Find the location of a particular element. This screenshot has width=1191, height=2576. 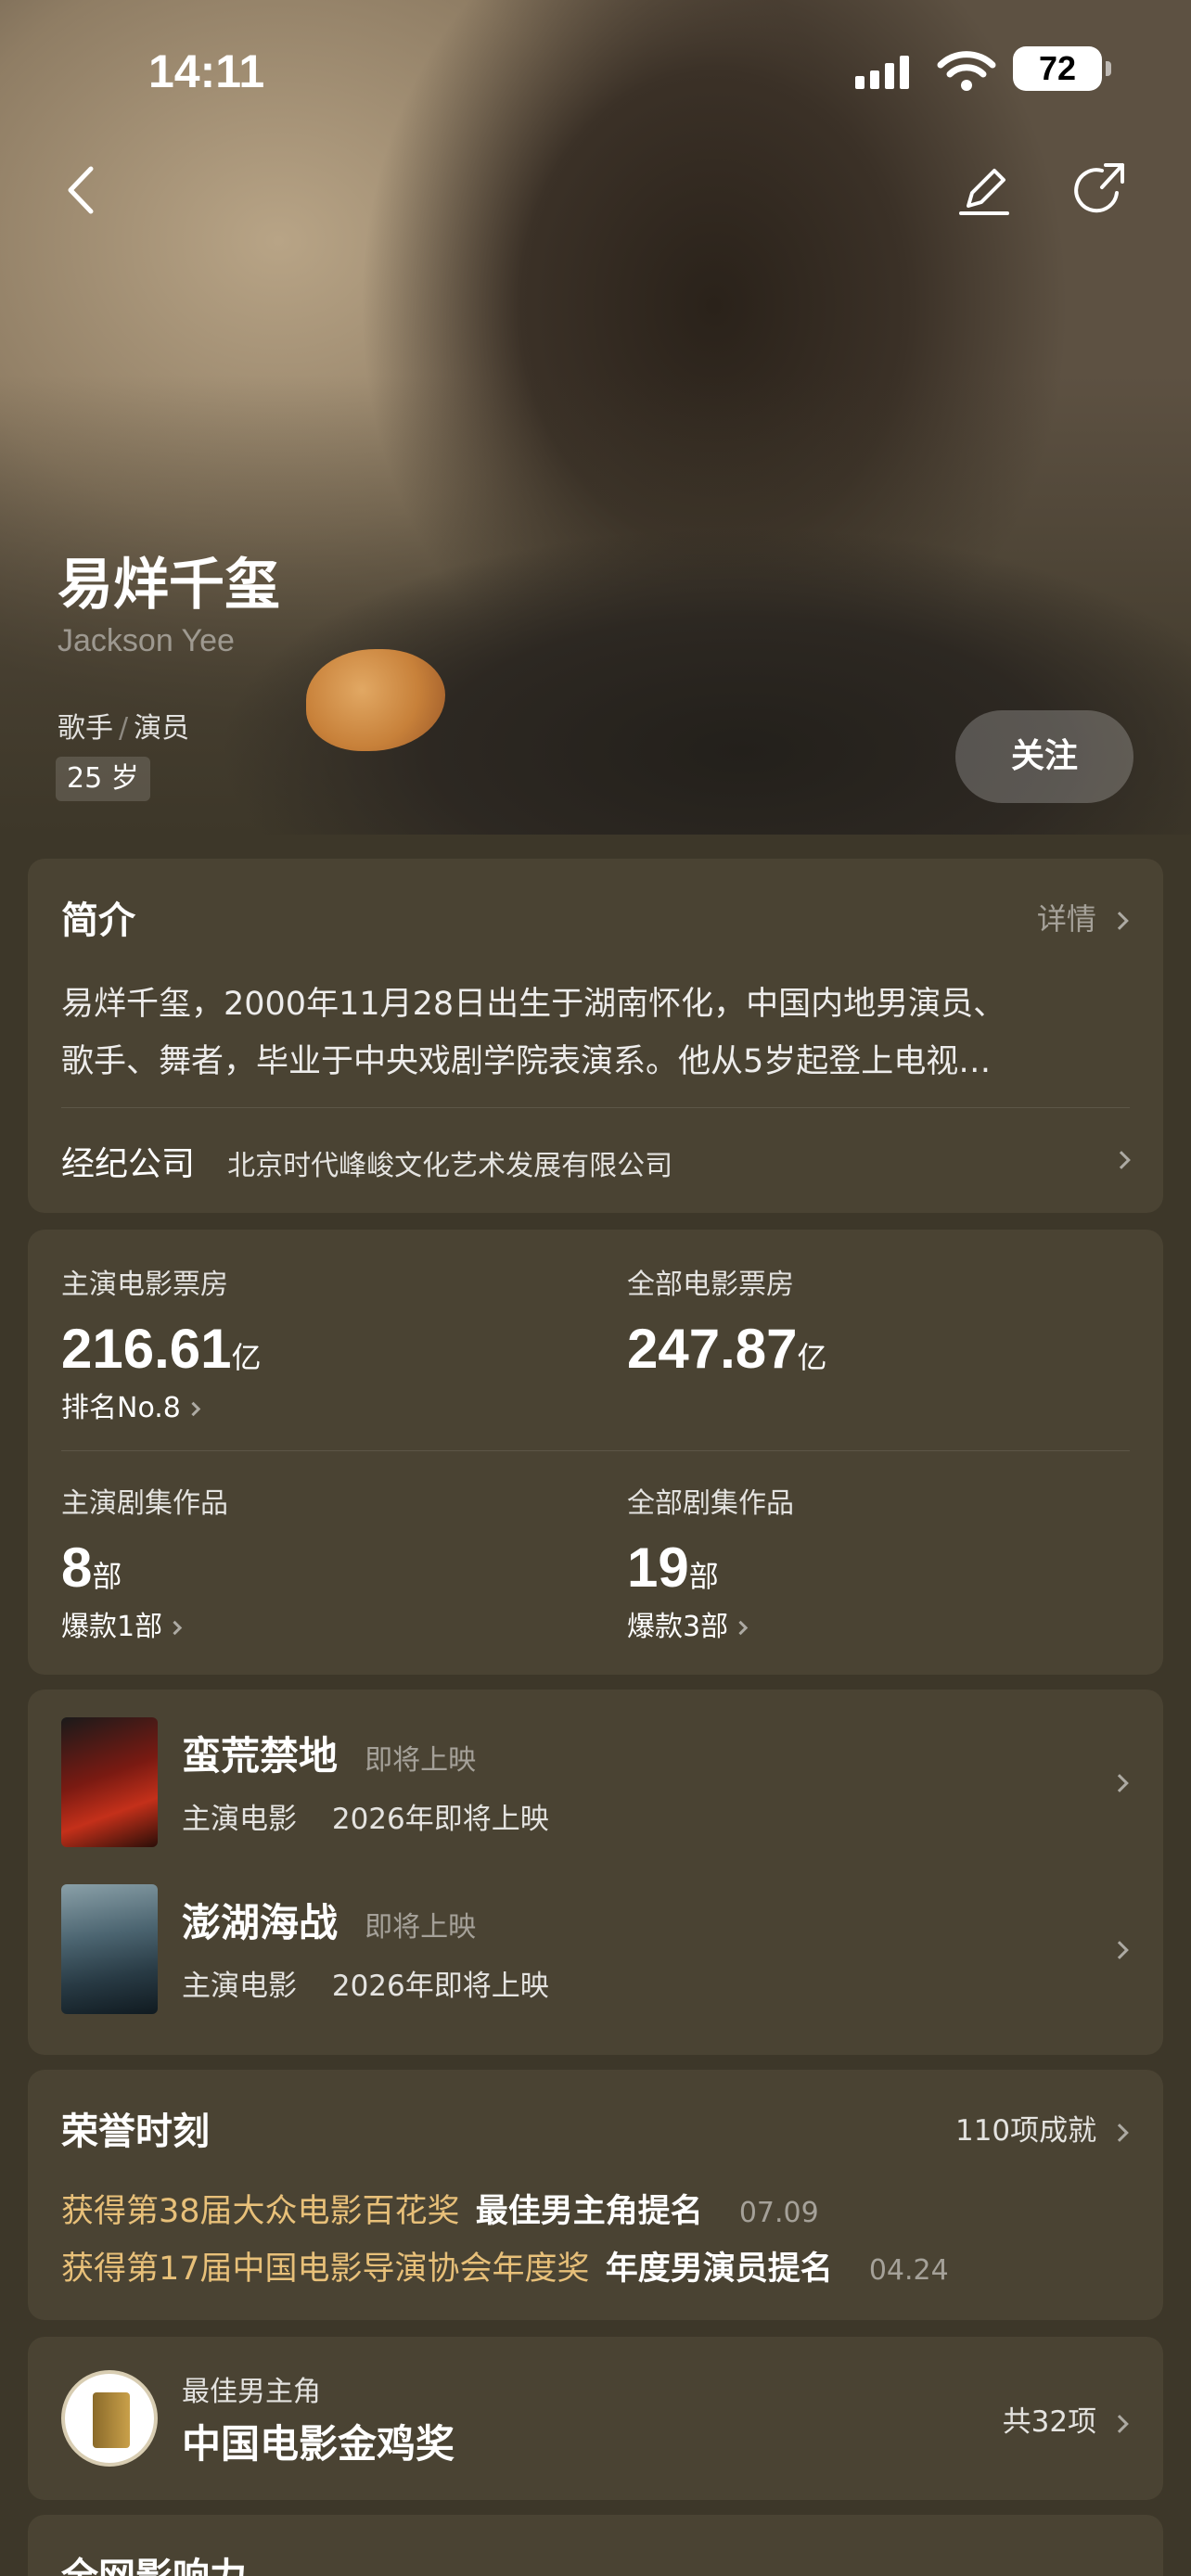

honor-date: 04.24 is located at coordinates (908, 2271).